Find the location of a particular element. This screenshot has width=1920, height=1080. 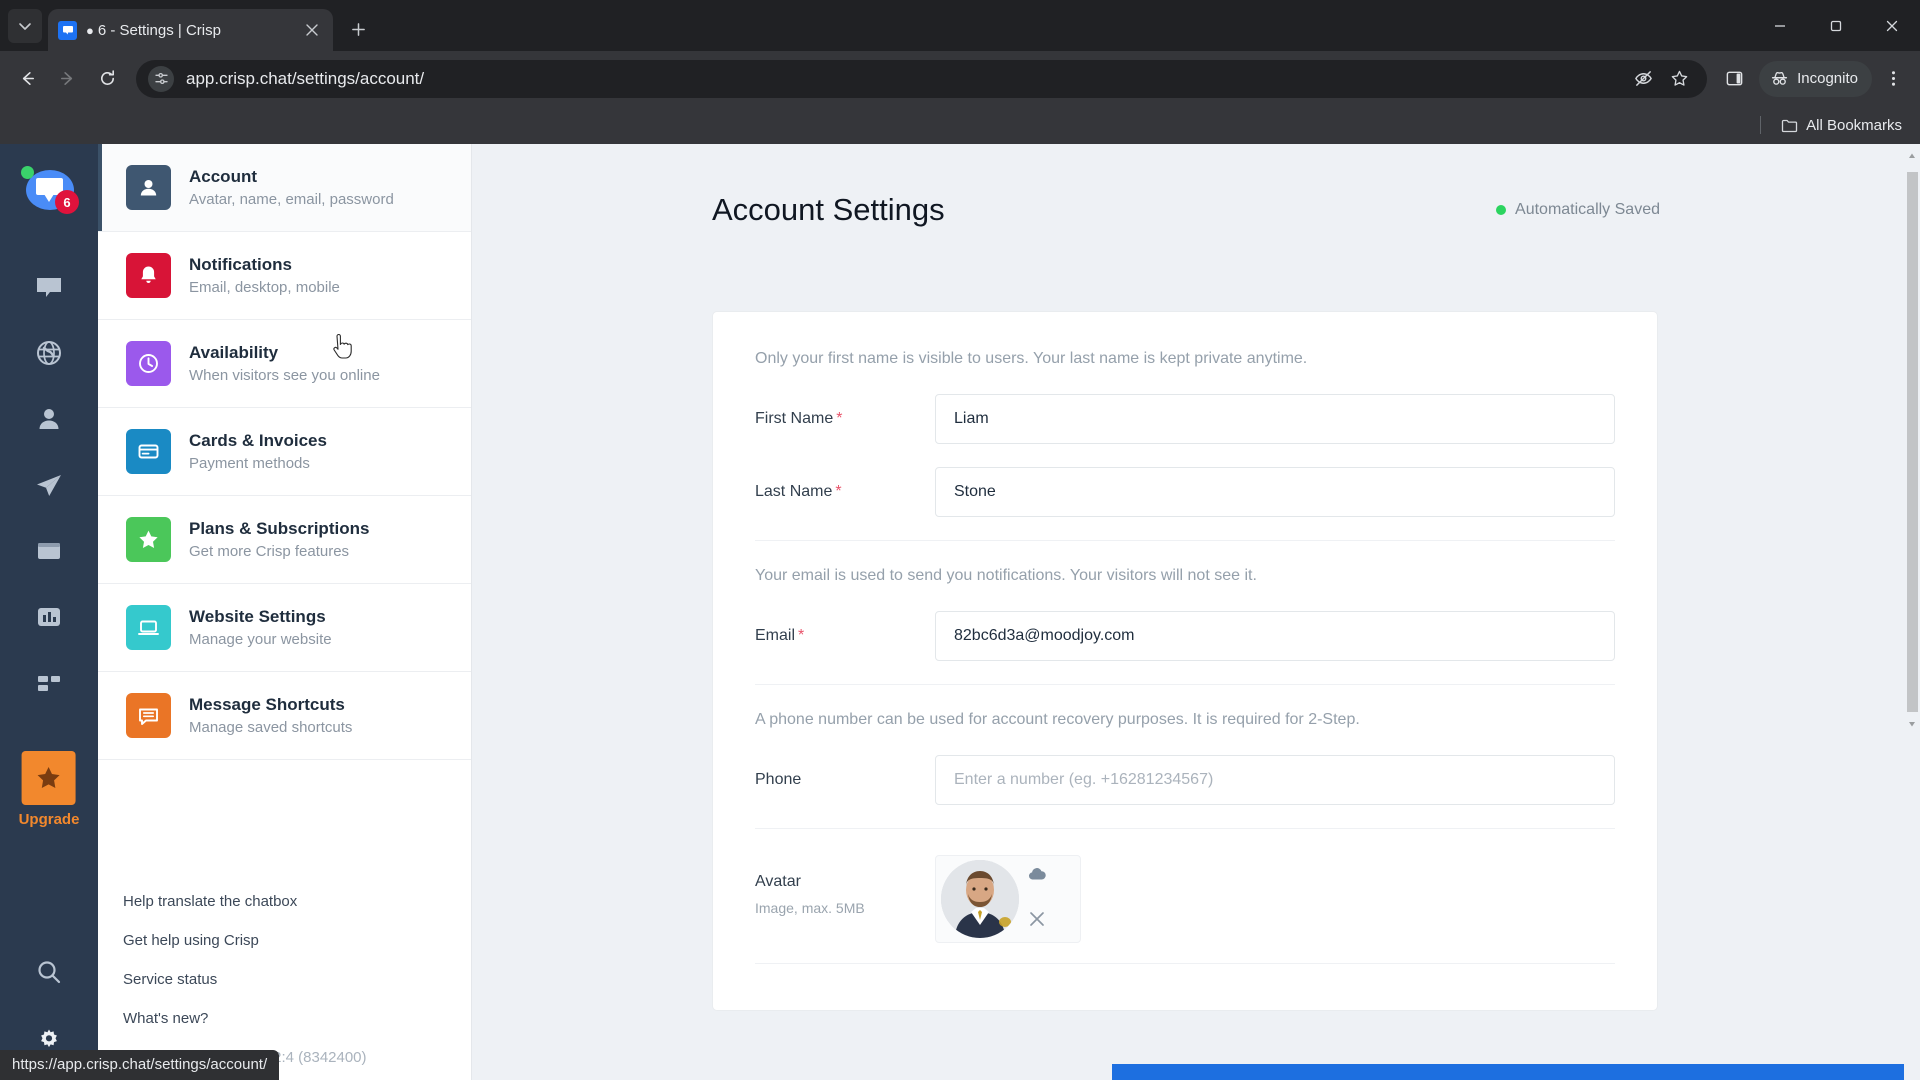

cloud-upload-icon is located at coordinates (1037, 874).